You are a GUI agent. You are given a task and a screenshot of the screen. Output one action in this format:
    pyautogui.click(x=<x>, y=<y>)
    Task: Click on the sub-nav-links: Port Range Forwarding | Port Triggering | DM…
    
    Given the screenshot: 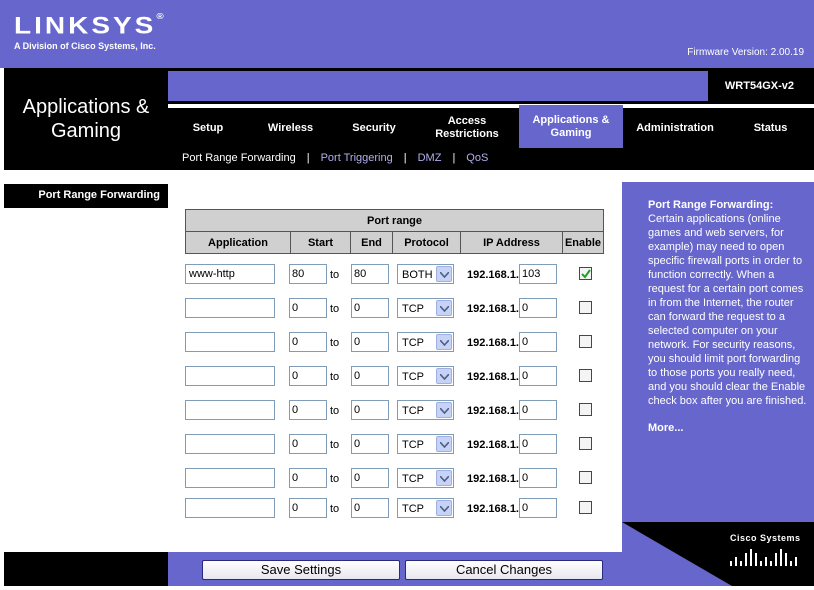 What is the action you would take?
    pyautogui.click(x=335, y=158)
    